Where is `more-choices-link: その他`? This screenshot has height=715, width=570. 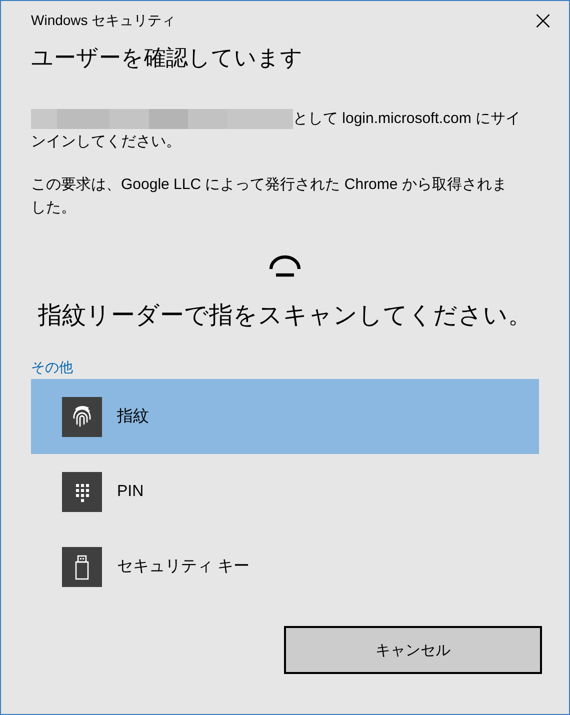 more-choices-link: その他 is located at coordinates (52, 368).